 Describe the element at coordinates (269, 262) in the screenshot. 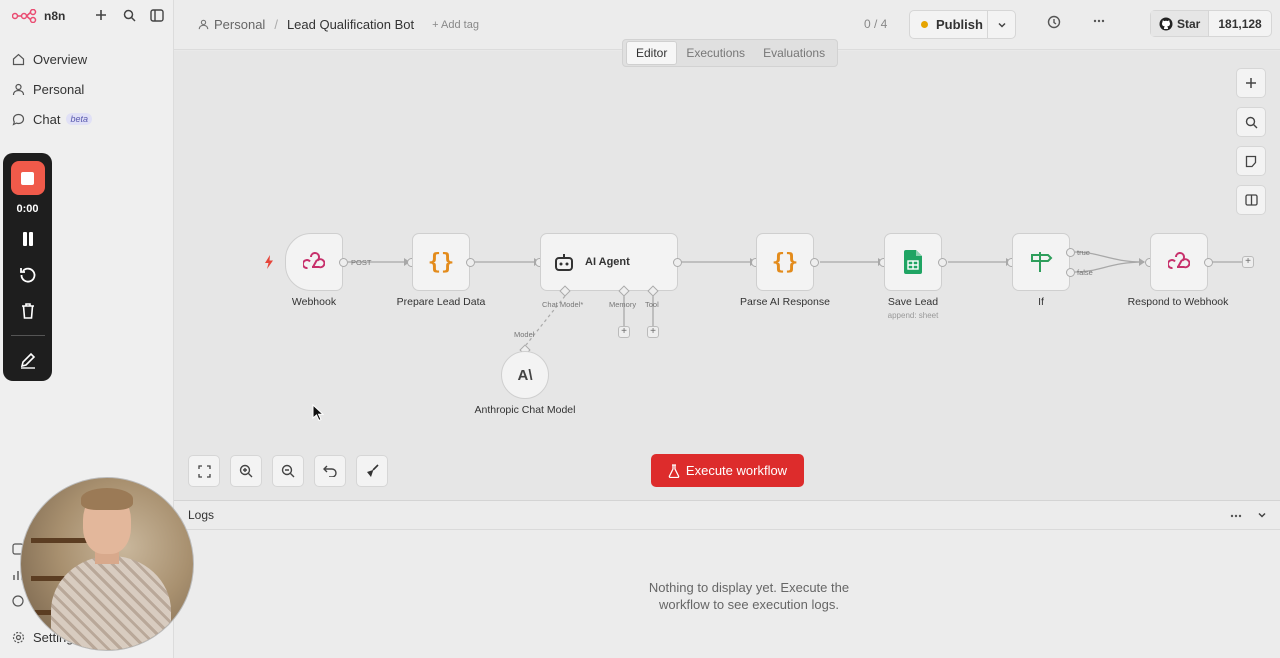

I see `trigger-bolt-icon` at that location.